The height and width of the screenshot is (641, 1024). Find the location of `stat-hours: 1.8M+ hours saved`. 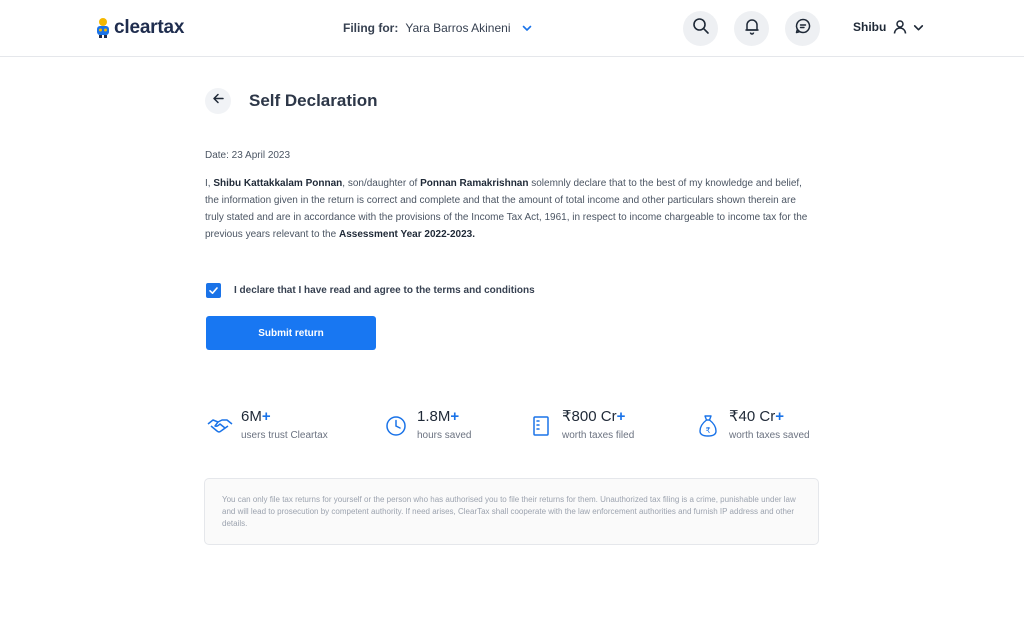

stat-hours: 1.8M+ hours saved is located at coordinates (427, 424).